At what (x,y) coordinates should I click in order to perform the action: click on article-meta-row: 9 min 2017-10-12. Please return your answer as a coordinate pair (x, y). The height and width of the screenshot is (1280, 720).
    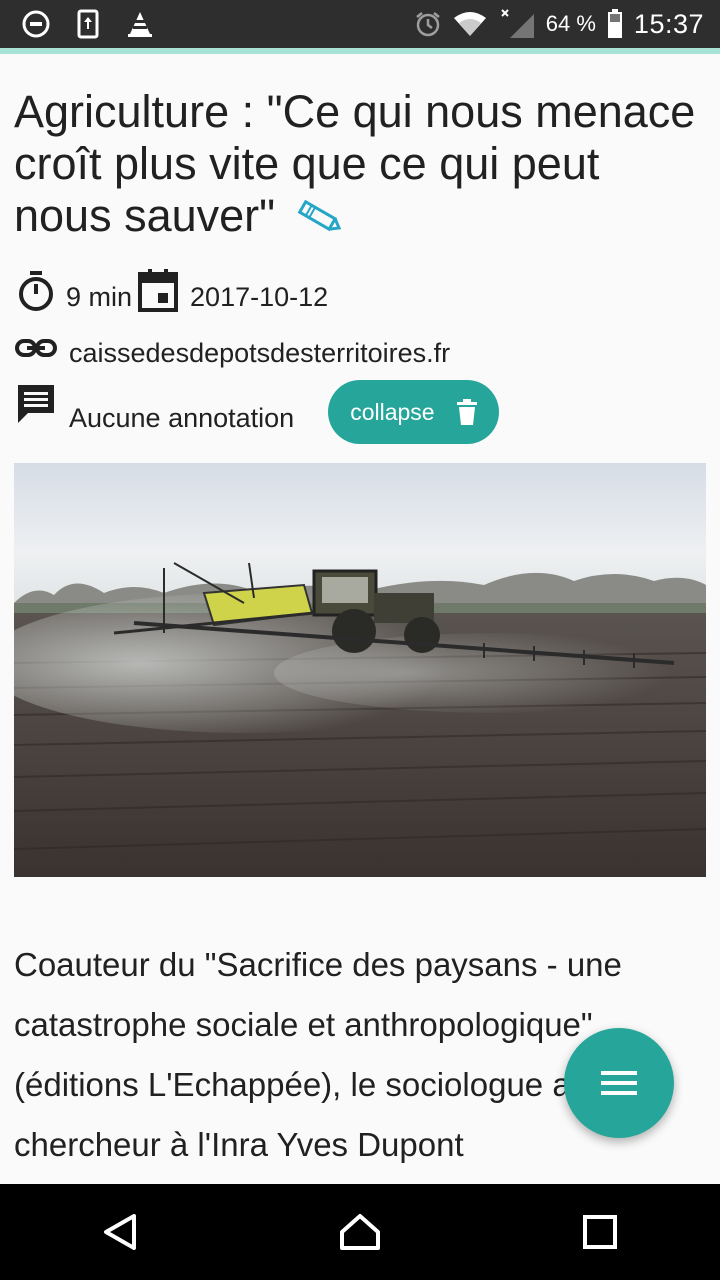
    Looking at the image, I should click on (360, 291).